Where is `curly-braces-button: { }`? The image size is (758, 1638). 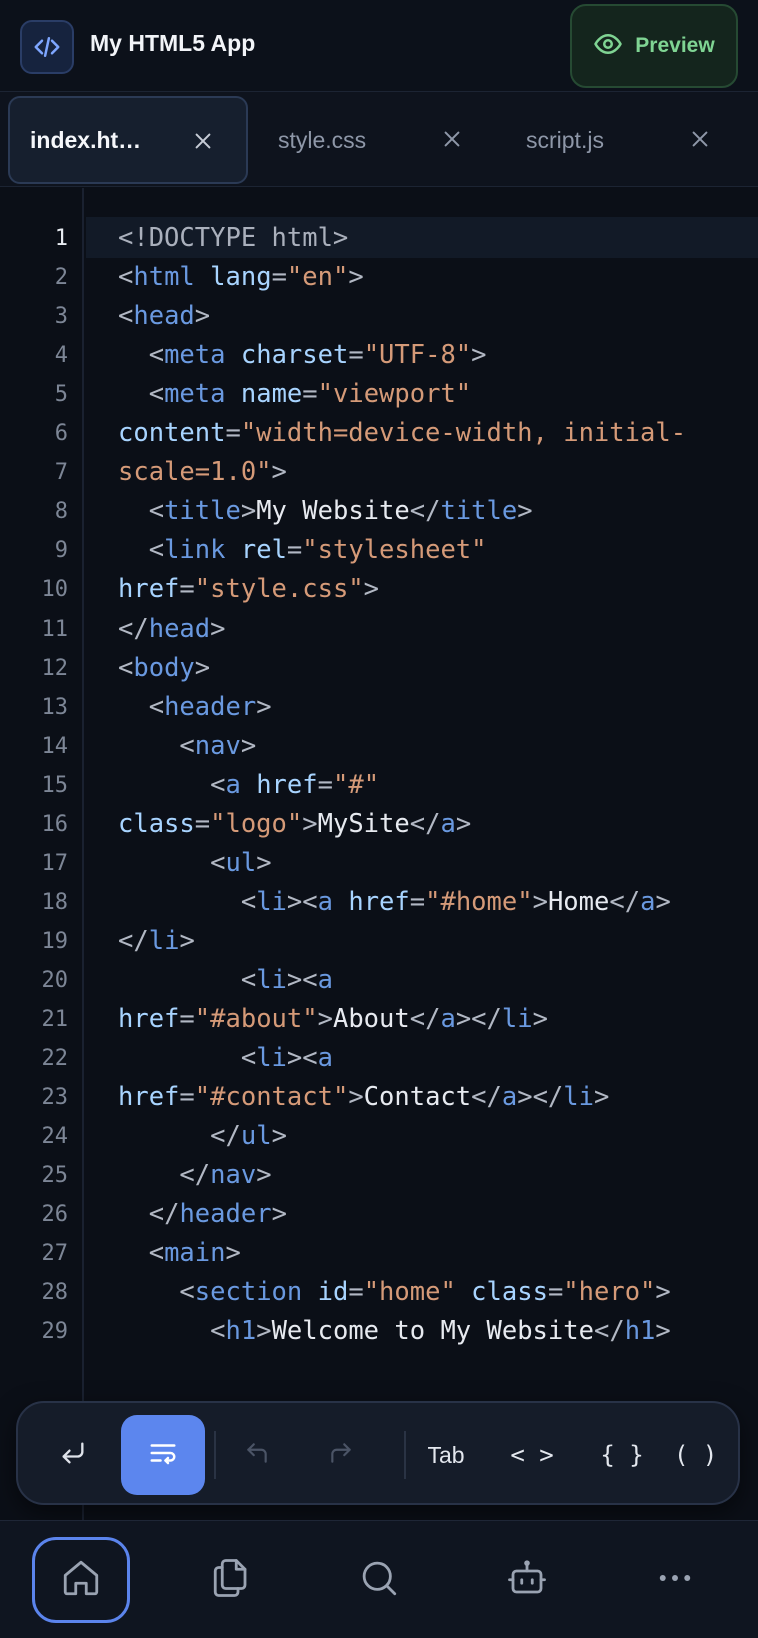 curly-braces-button: { } is located at coordinates (622, 1455).